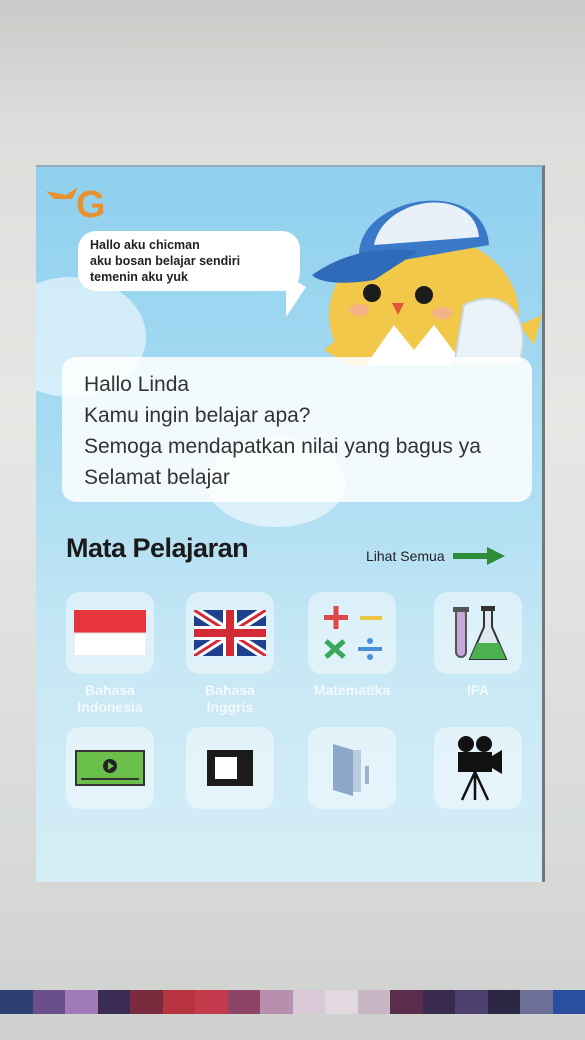 This screenshot has width=585, height=1040. What do you see at coordinates (91, 202) in the screenshot?
I see `svg-text: G` at bounding box center [91, 202].